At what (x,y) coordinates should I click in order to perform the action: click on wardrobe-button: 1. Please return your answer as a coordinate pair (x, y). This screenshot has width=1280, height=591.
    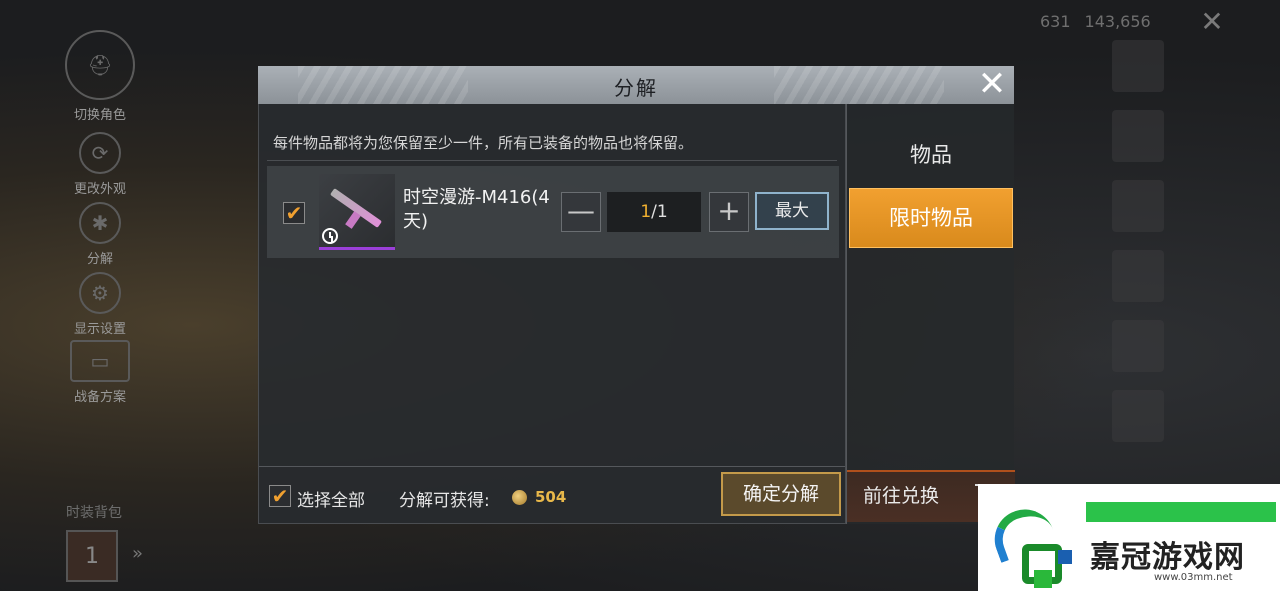
    Looking at the image, I should click on (92, 556).